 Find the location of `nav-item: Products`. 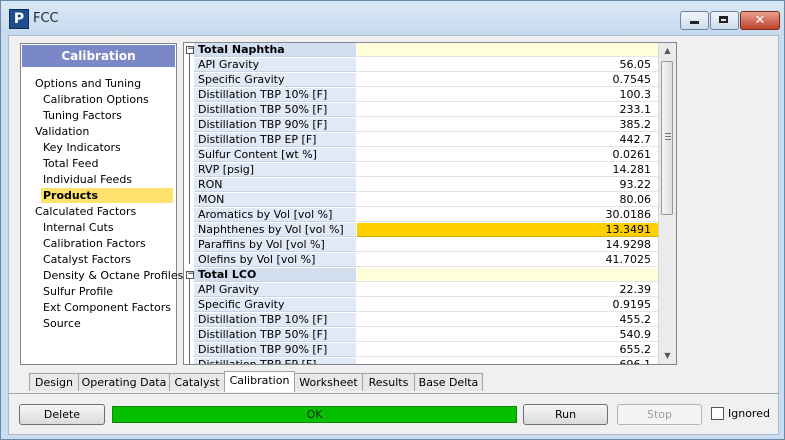

nav-item: Products is located at coordinates (107, 195).